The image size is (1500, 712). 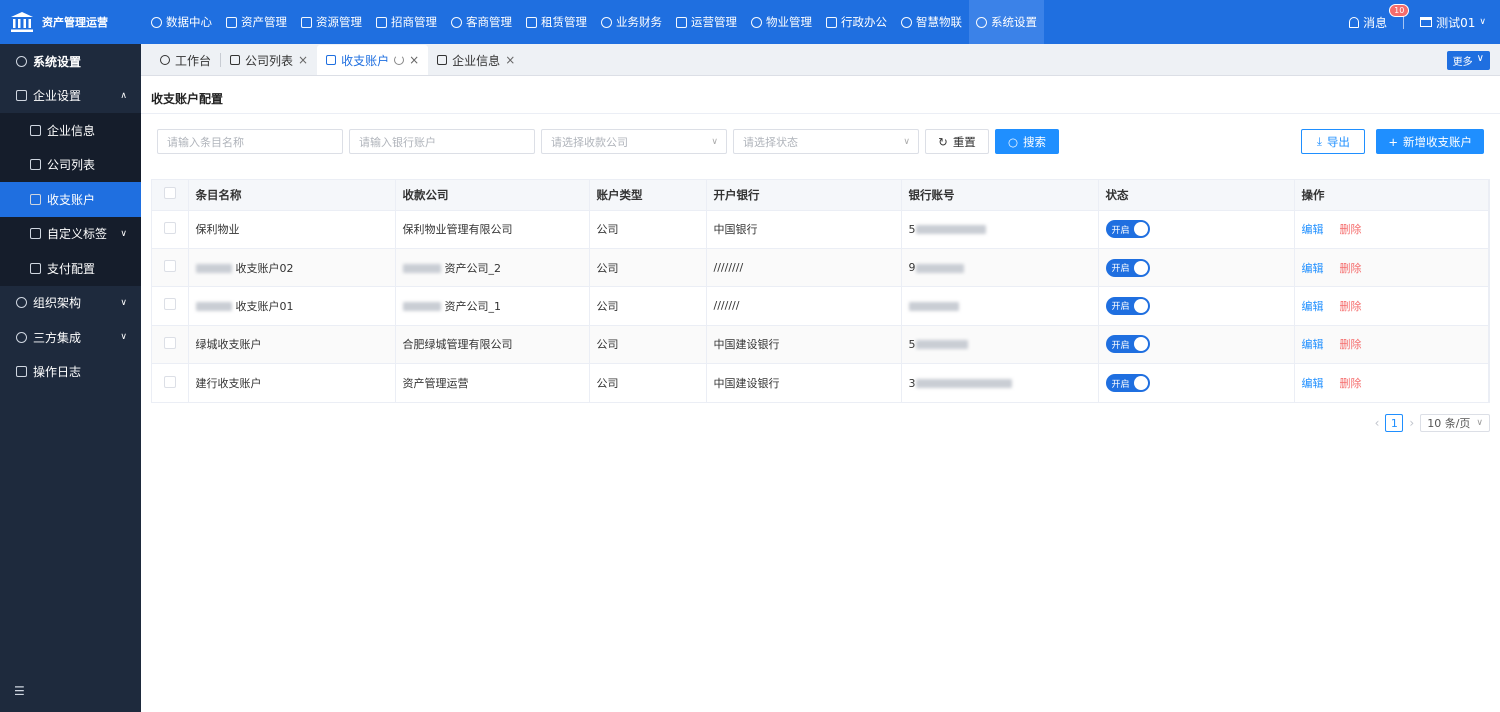 What do you see at coordinates (399, 60) in the screenshot?
I see `refresh-icon` at bounding box center [399, 60].